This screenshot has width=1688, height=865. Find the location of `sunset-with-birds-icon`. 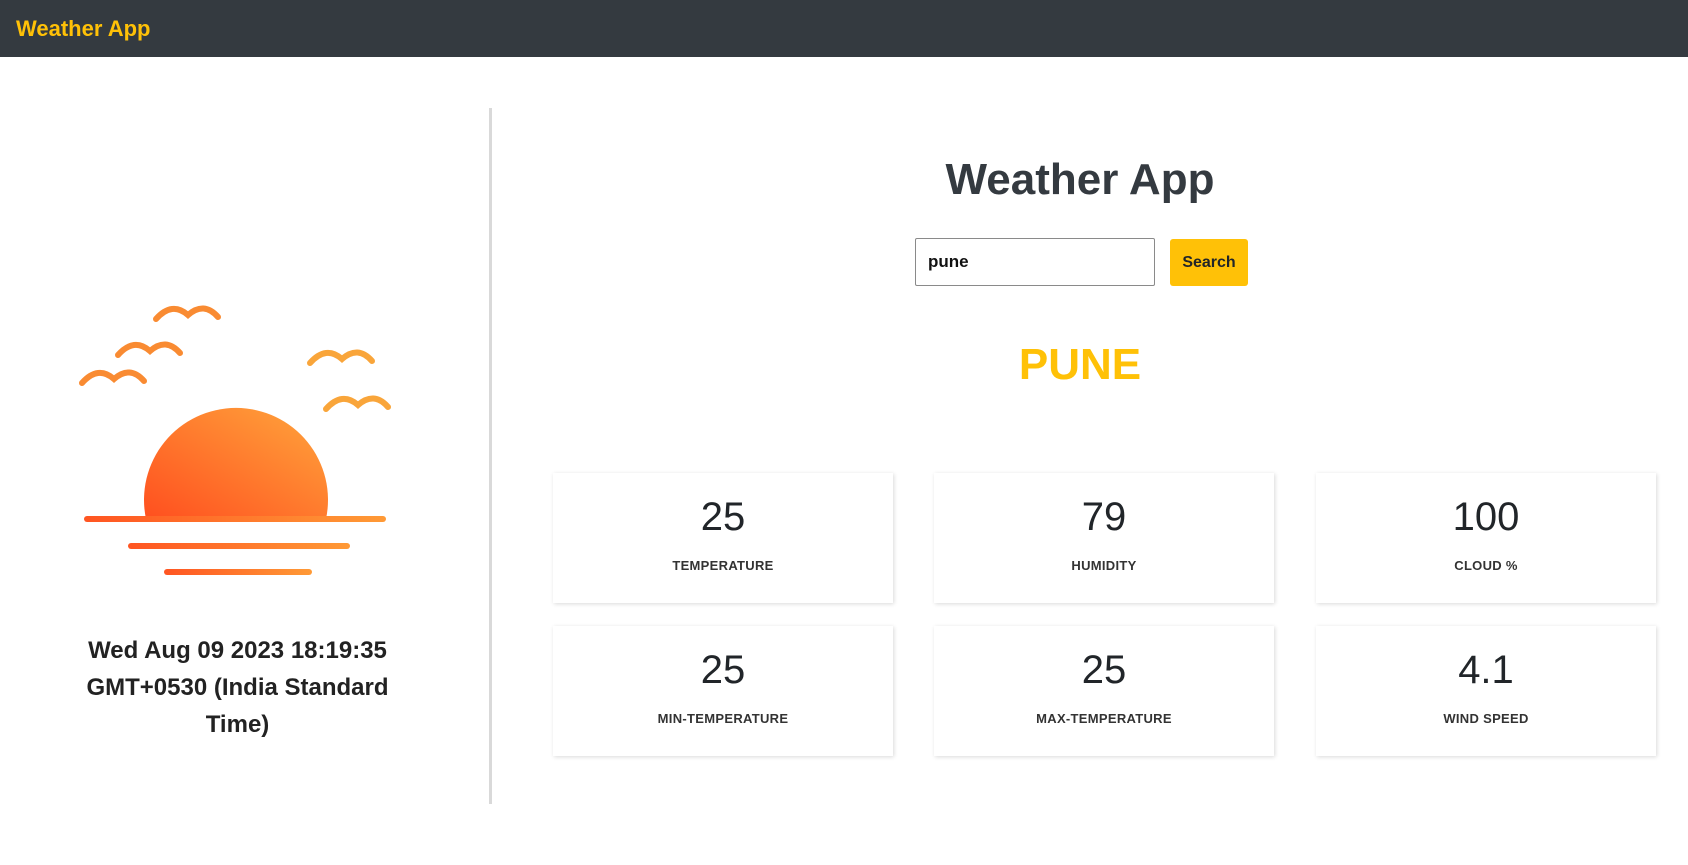

sunset-with-birds-icon is located at coordinates (235, 440).